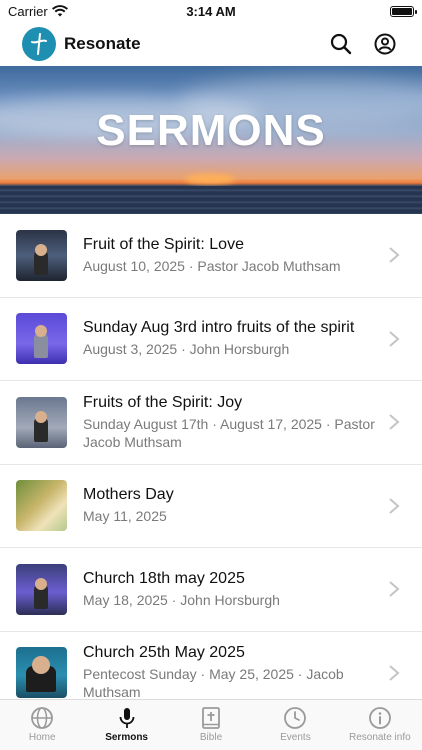  I want to click on account-button, so click(385, 44).